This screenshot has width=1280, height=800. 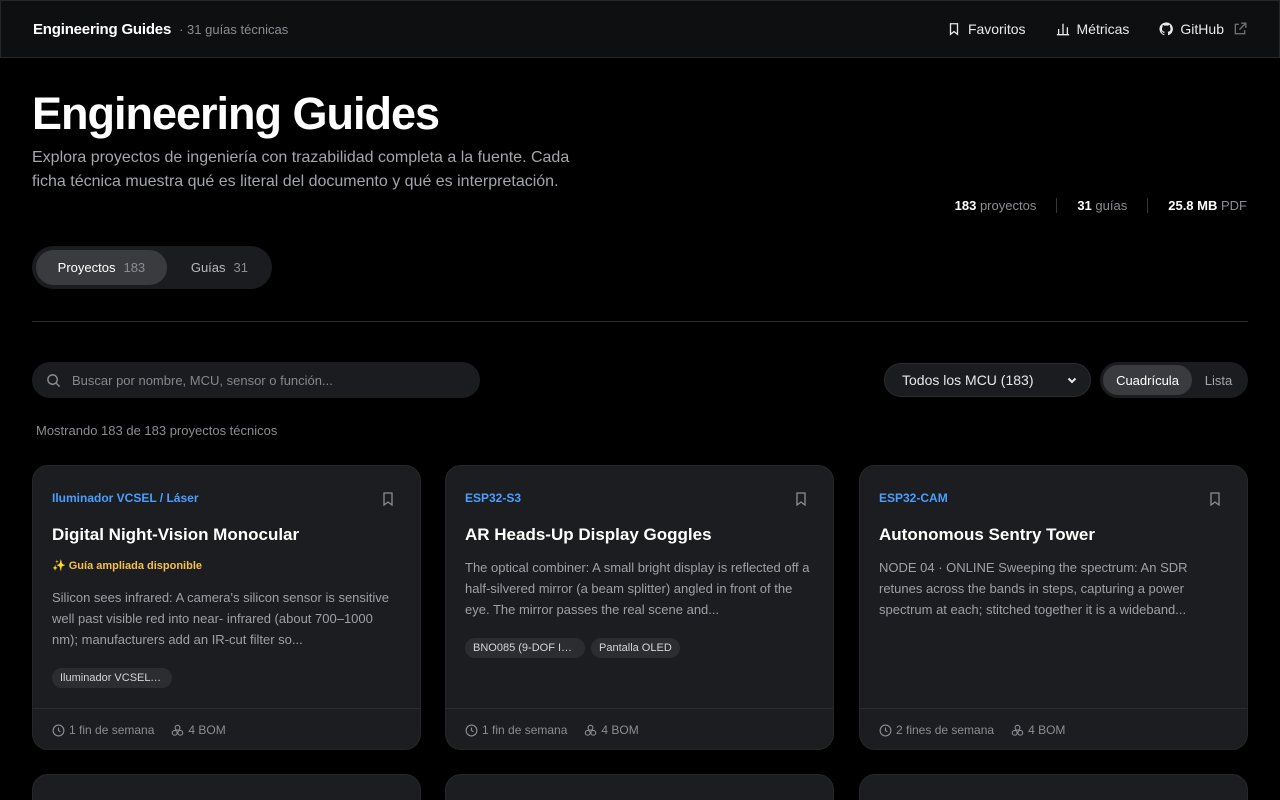 I want to click on nav-favoritos: Favoritos, so click(x=986, y=29).